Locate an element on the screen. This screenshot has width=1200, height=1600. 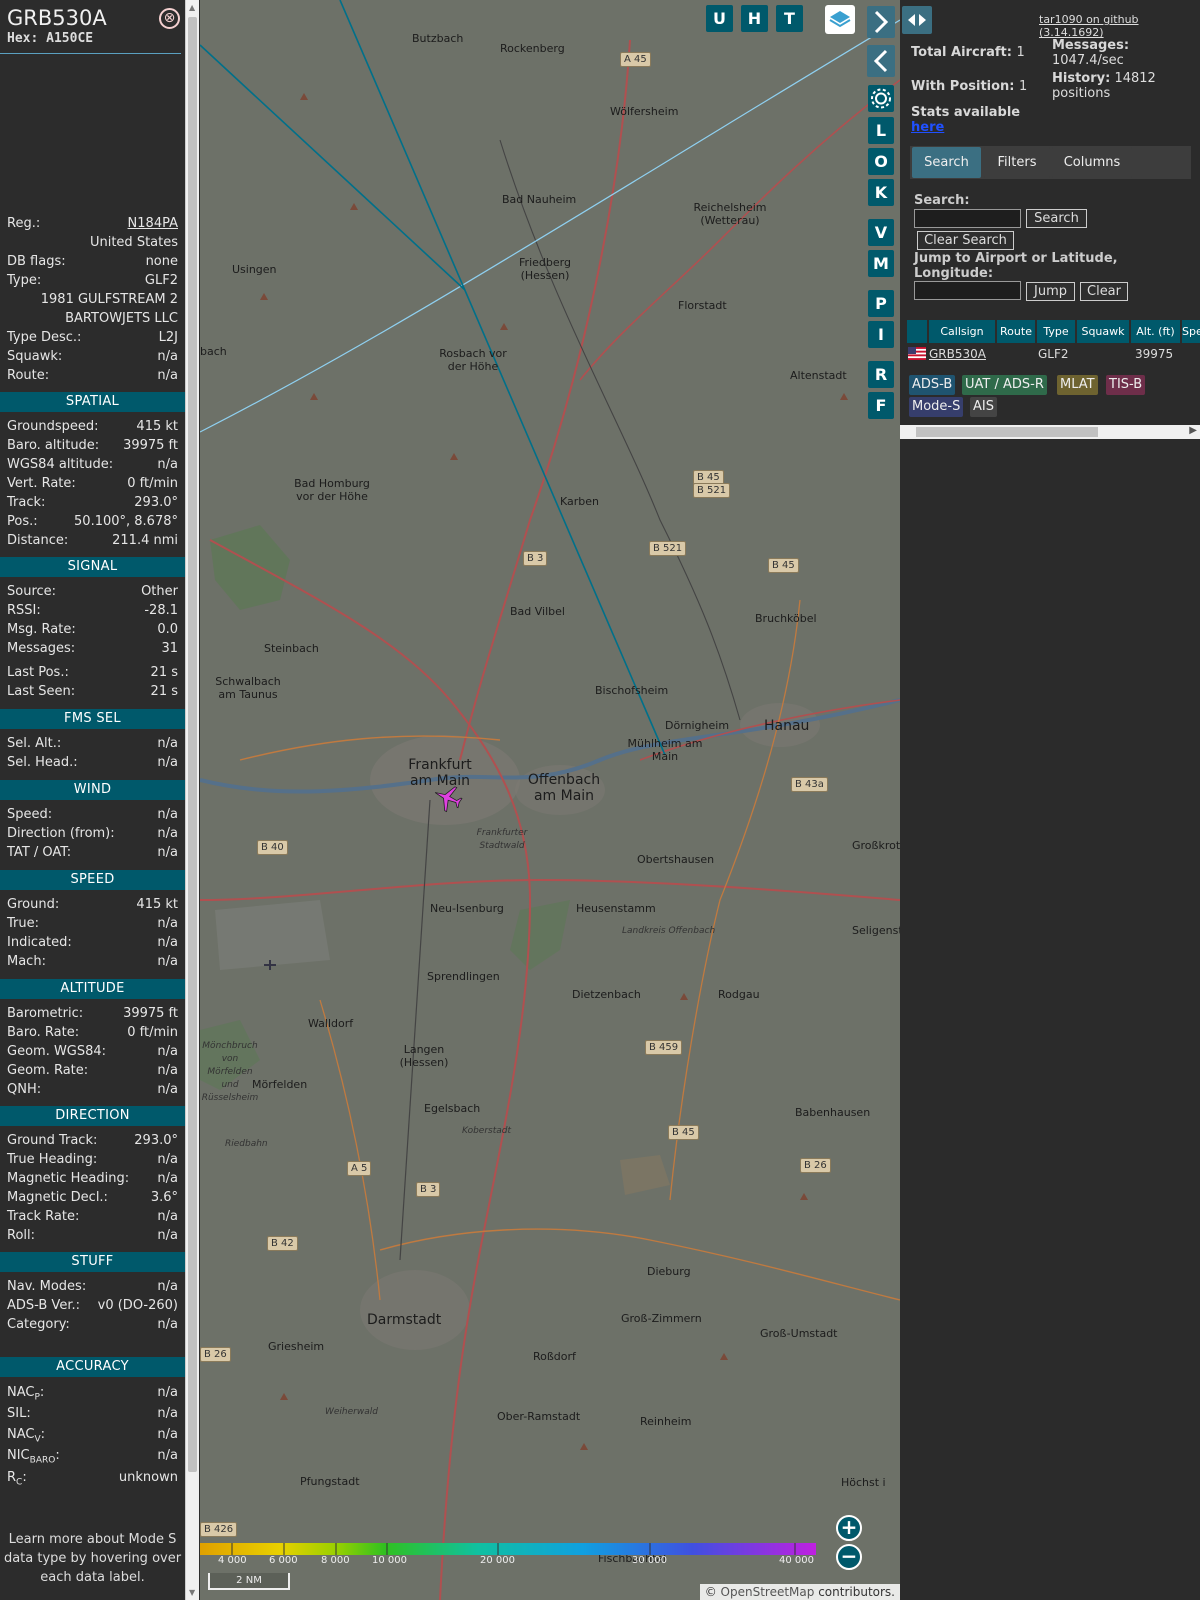
place-label: Langen (Hessen) is located at coordinates (424, 1056).